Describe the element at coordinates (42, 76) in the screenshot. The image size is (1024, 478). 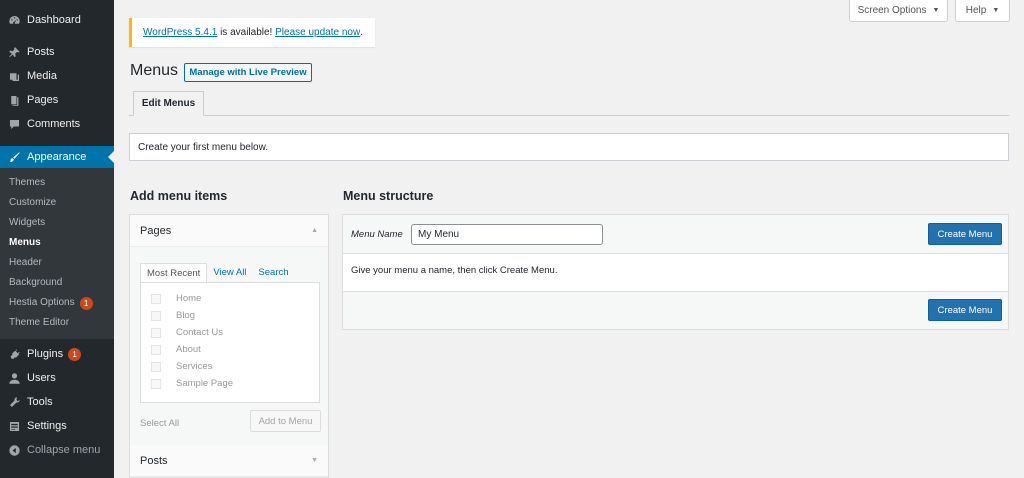
I see `sidebar-item-label: Media` at that location.